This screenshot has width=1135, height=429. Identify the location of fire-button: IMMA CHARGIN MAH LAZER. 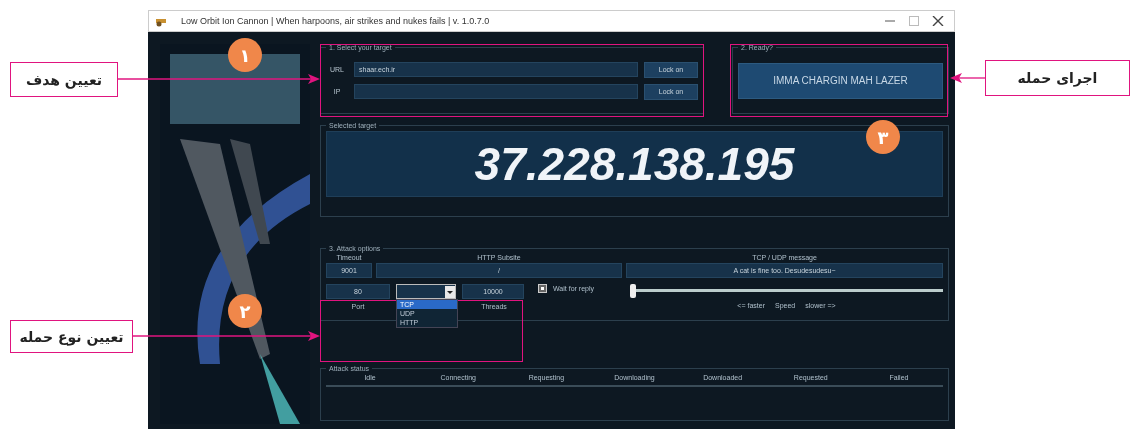
(840, 80).